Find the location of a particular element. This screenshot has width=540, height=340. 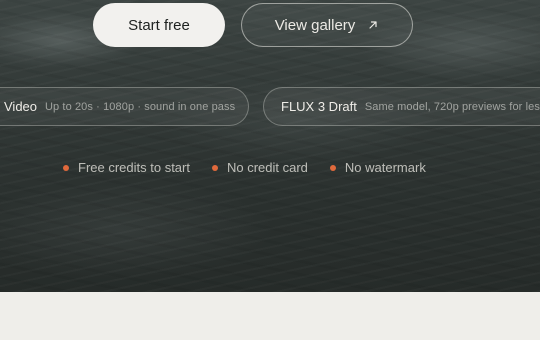

view-gallery-label: View gallery is located at coordinates (315, 25).